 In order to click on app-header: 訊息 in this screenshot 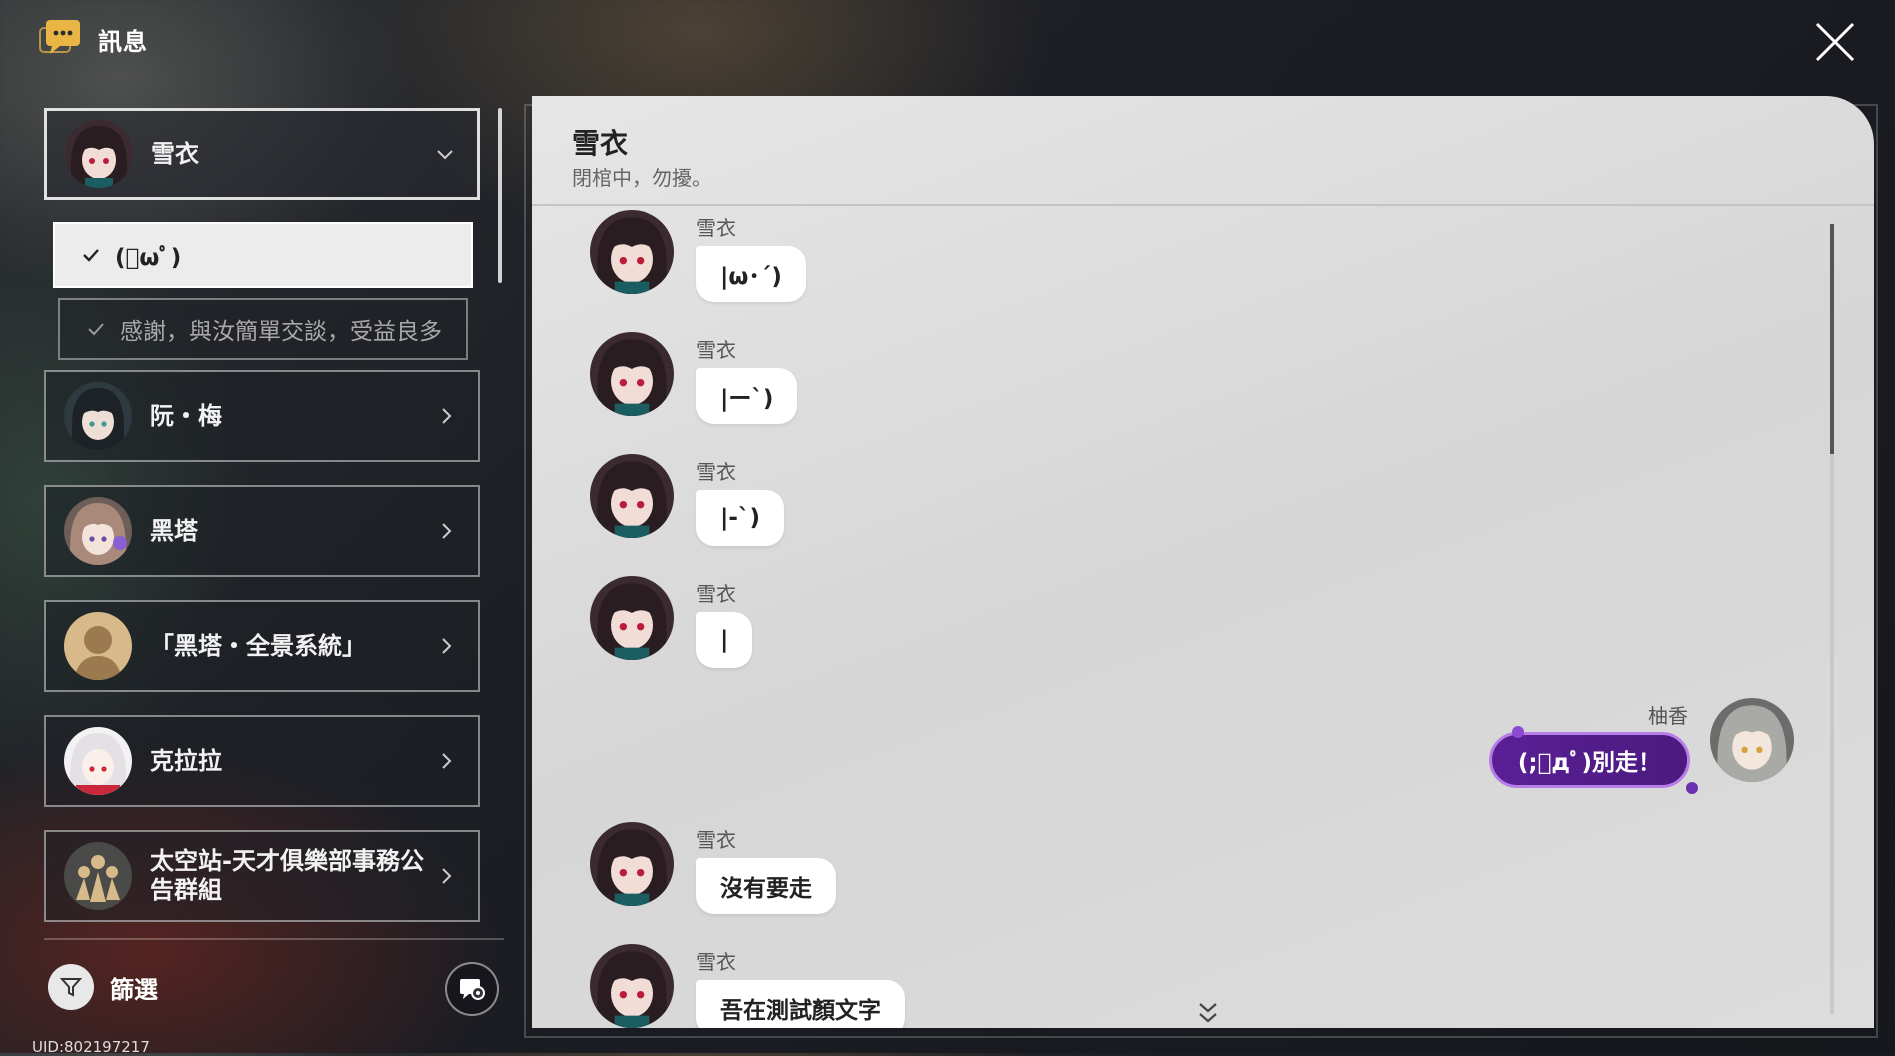, I will do `click(93, 39)`.